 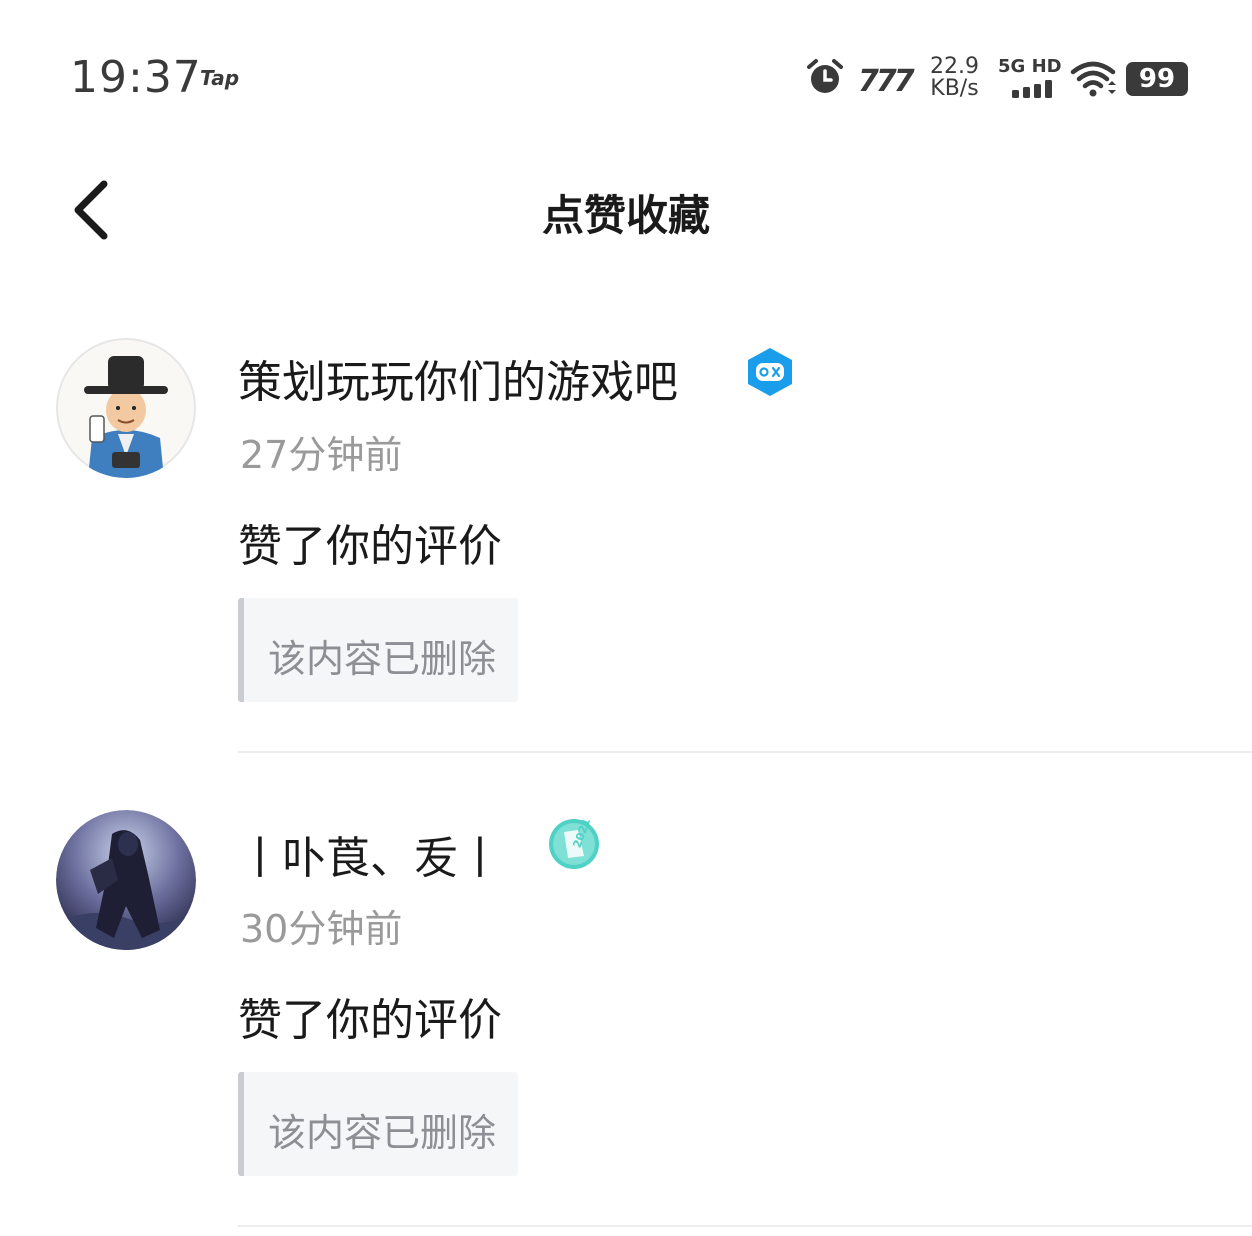 What do you see at coordinates (626, 75) in the screenshot?
I see `status-bar: 19:37 Tap 777 22.9 KB/s 5G HD 99` at bounding box center [626, 75].